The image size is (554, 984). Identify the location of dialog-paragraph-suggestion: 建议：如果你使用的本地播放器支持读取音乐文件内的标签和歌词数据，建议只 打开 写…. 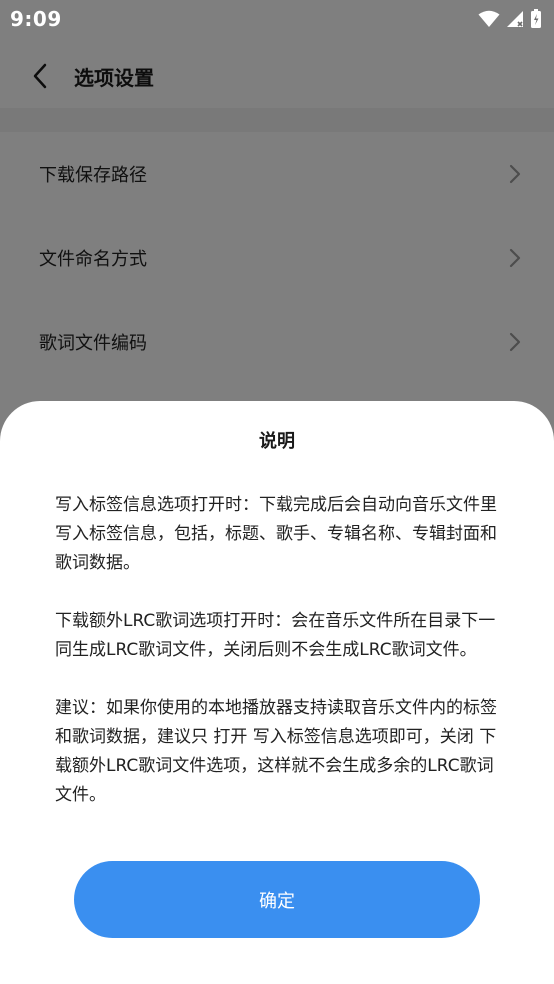
(276, 751).